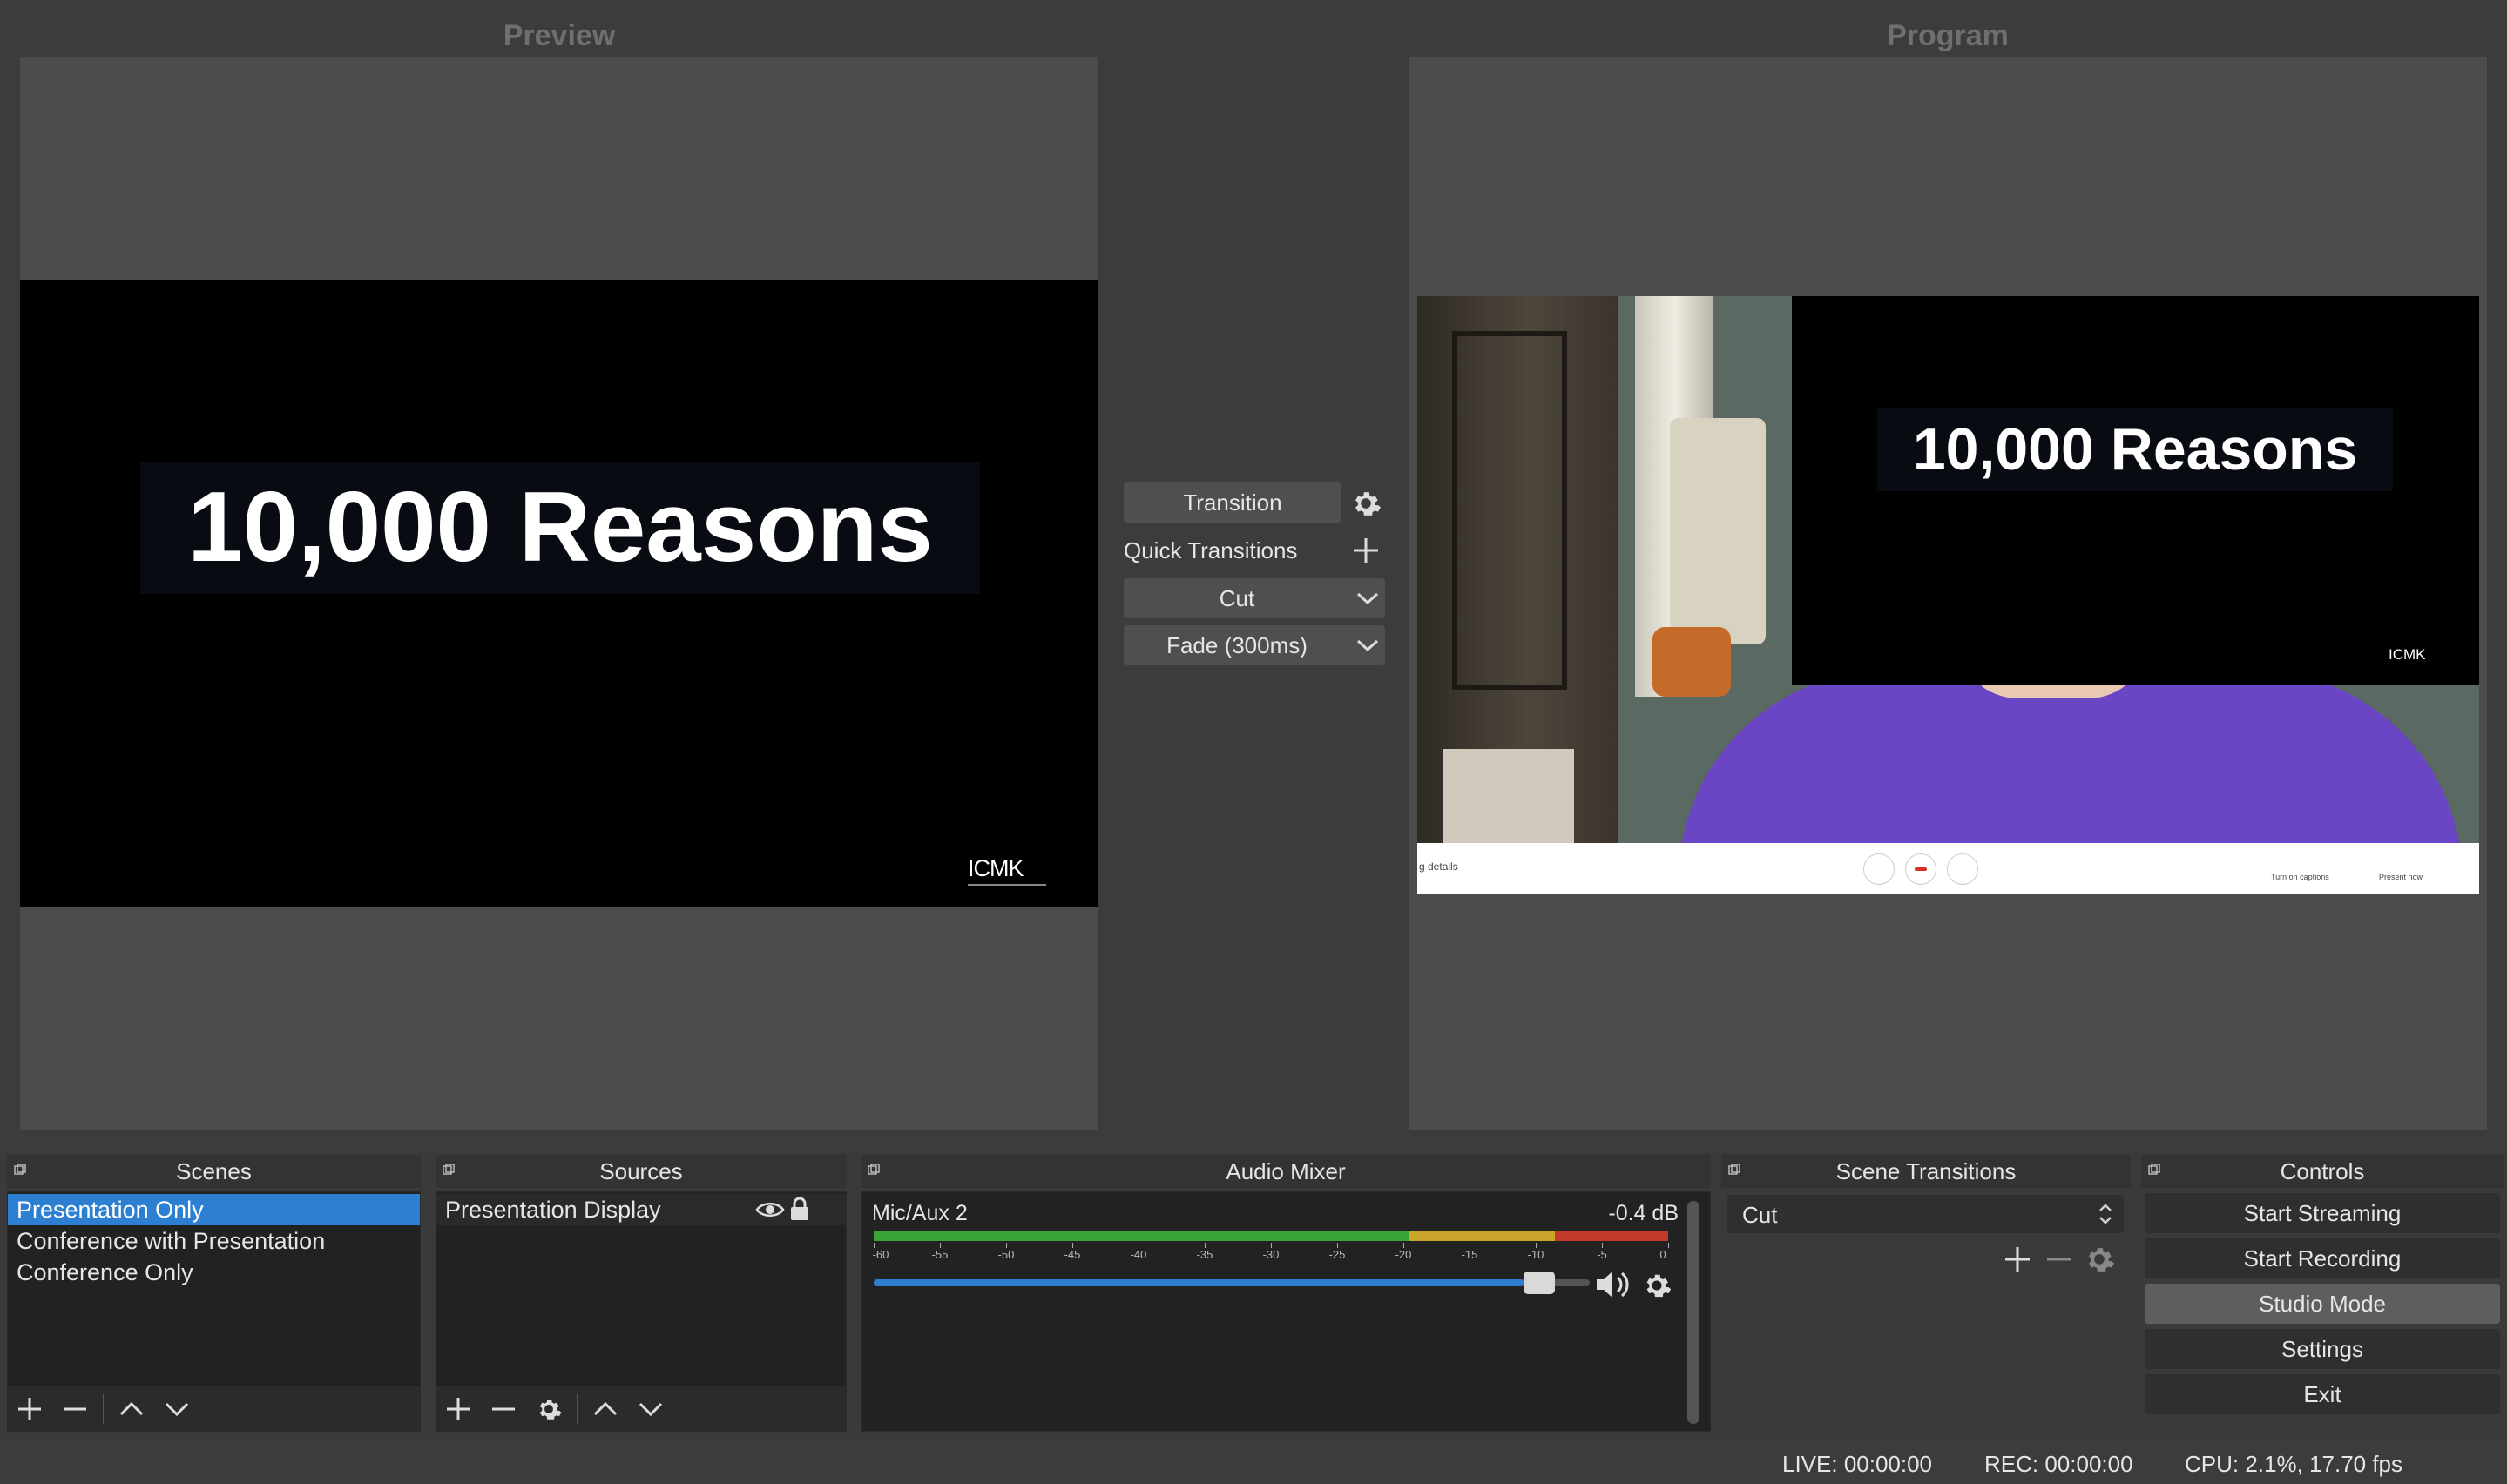  I want to click on scene-transitions-dock: Scene Transitions Cut, so click(1926, 1293).